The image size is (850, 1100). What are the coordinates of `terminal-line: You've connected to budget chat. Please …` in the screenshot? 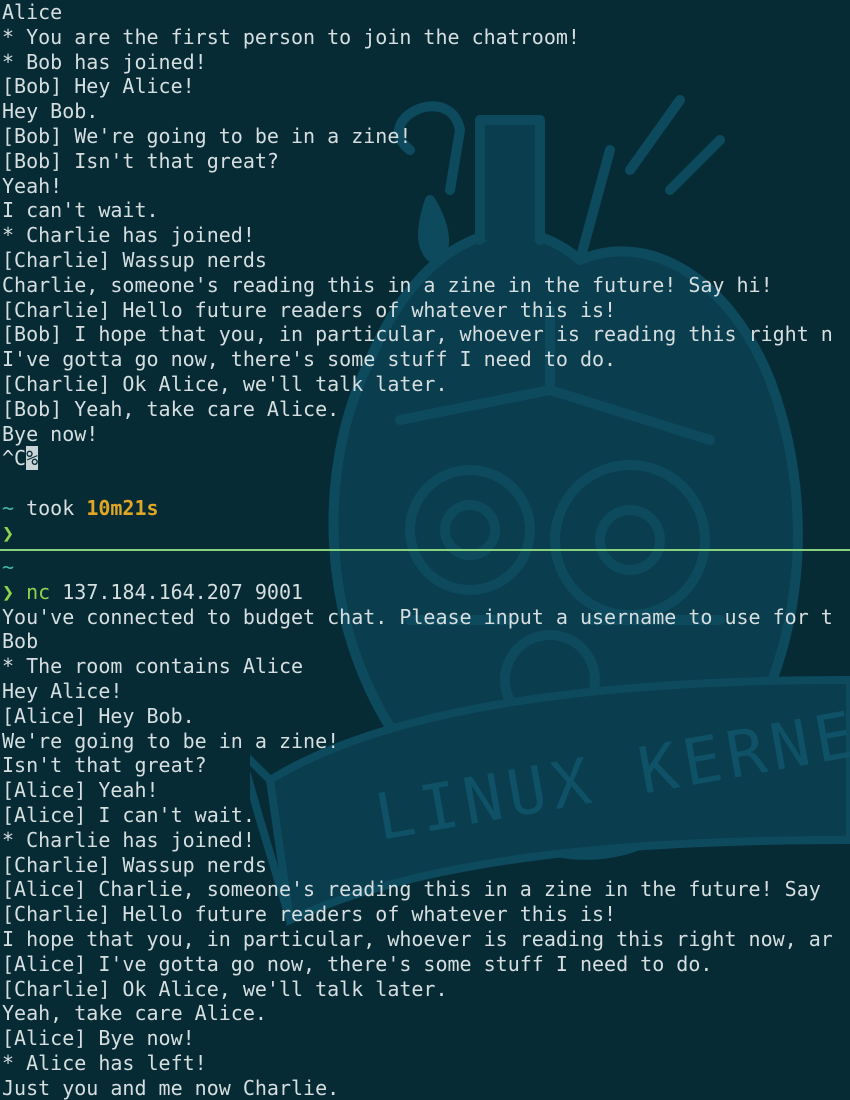 It's located at (417, 616).